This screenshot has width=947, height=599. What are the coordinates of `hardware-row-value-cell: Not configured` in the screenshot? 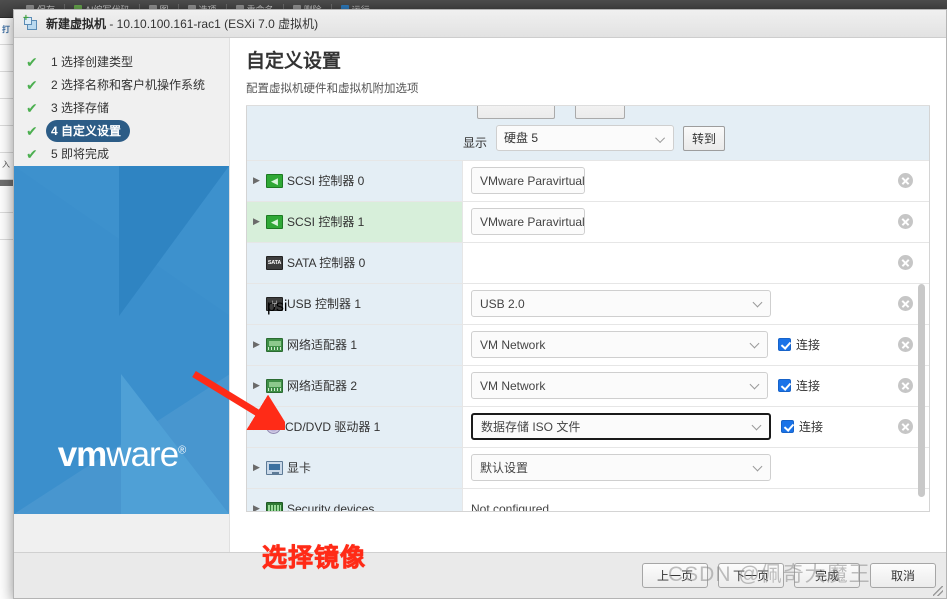 It's located at (696, 500).